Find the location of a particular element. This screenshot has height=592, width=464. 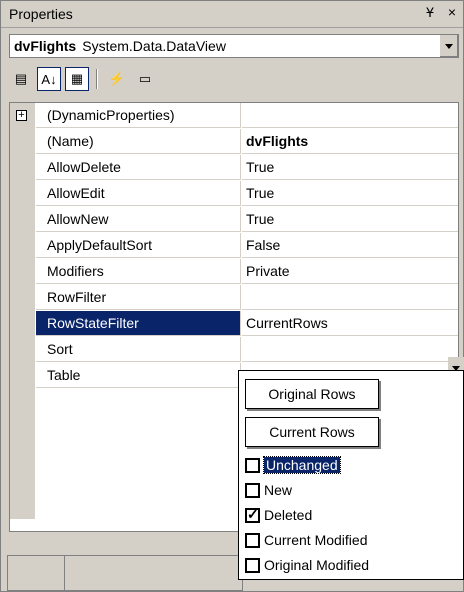

property-value: dvFlights is located at coordinates (350, 141).